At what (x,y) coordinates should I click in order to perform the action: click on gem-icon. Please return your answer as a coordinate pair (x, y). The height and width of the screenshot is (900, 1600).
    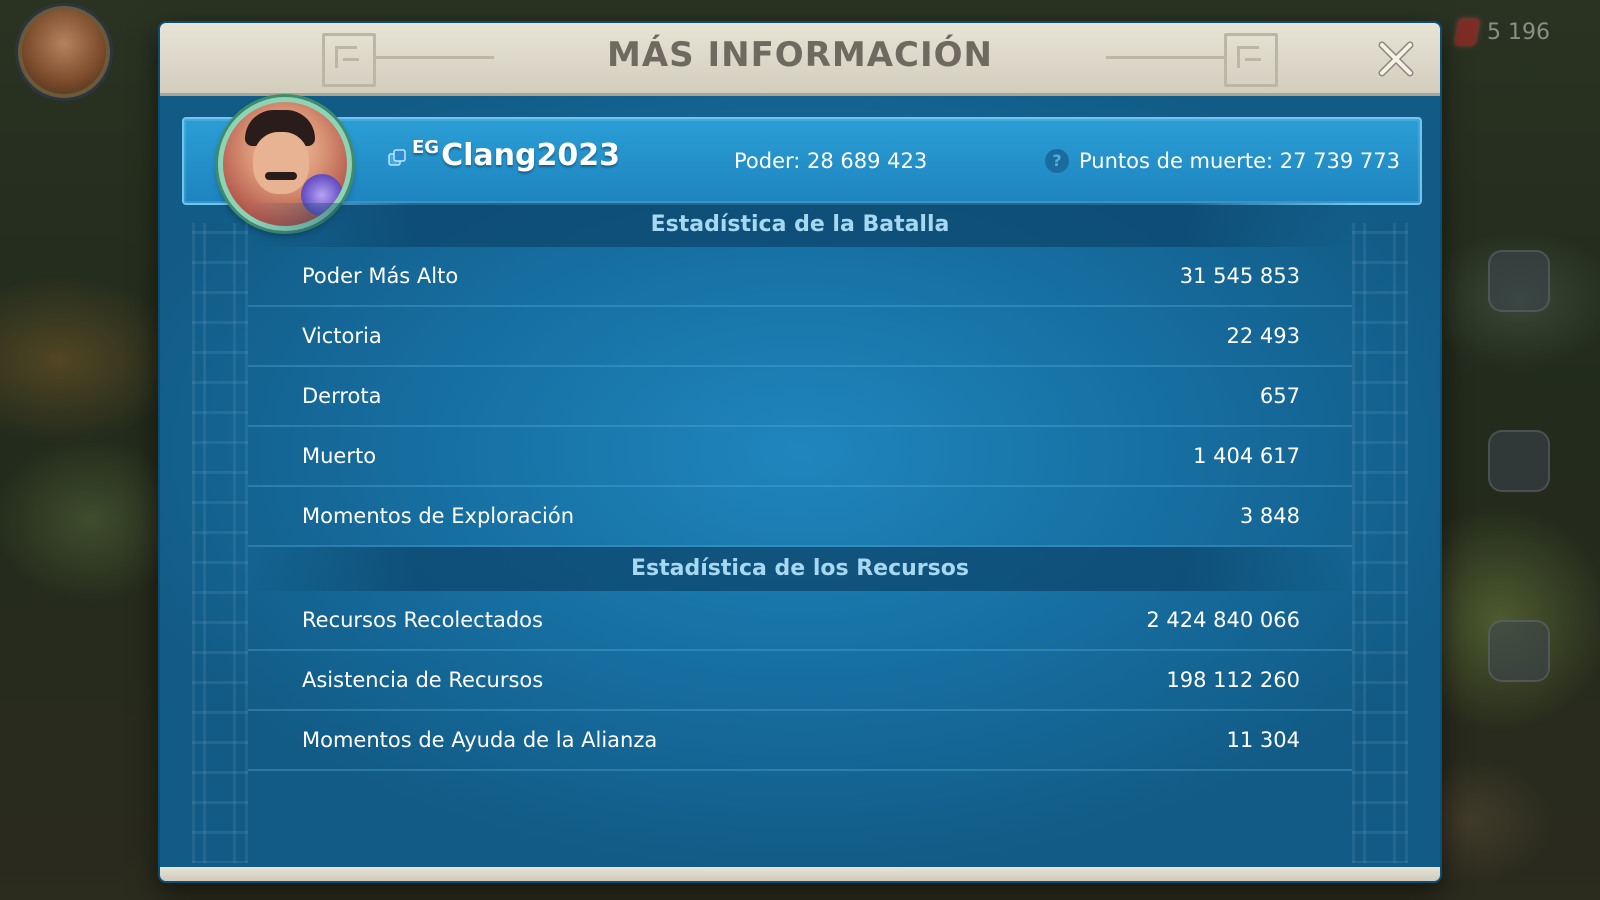
    Looking at the image, I should click on (1467, 32).